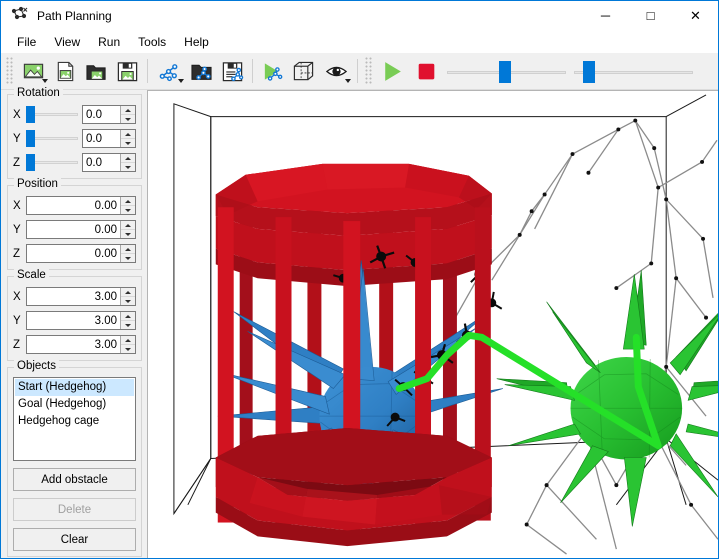 The width and height of the screenshot is (719, 559). I want to click on position-x-value: 0.00, so click(73, 205).